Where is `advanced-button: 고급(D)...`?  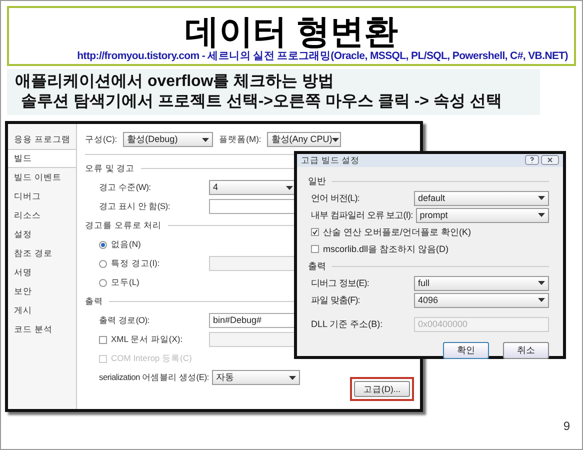 advanced-button: 고급(D)... is located at coordinates (382, 389).